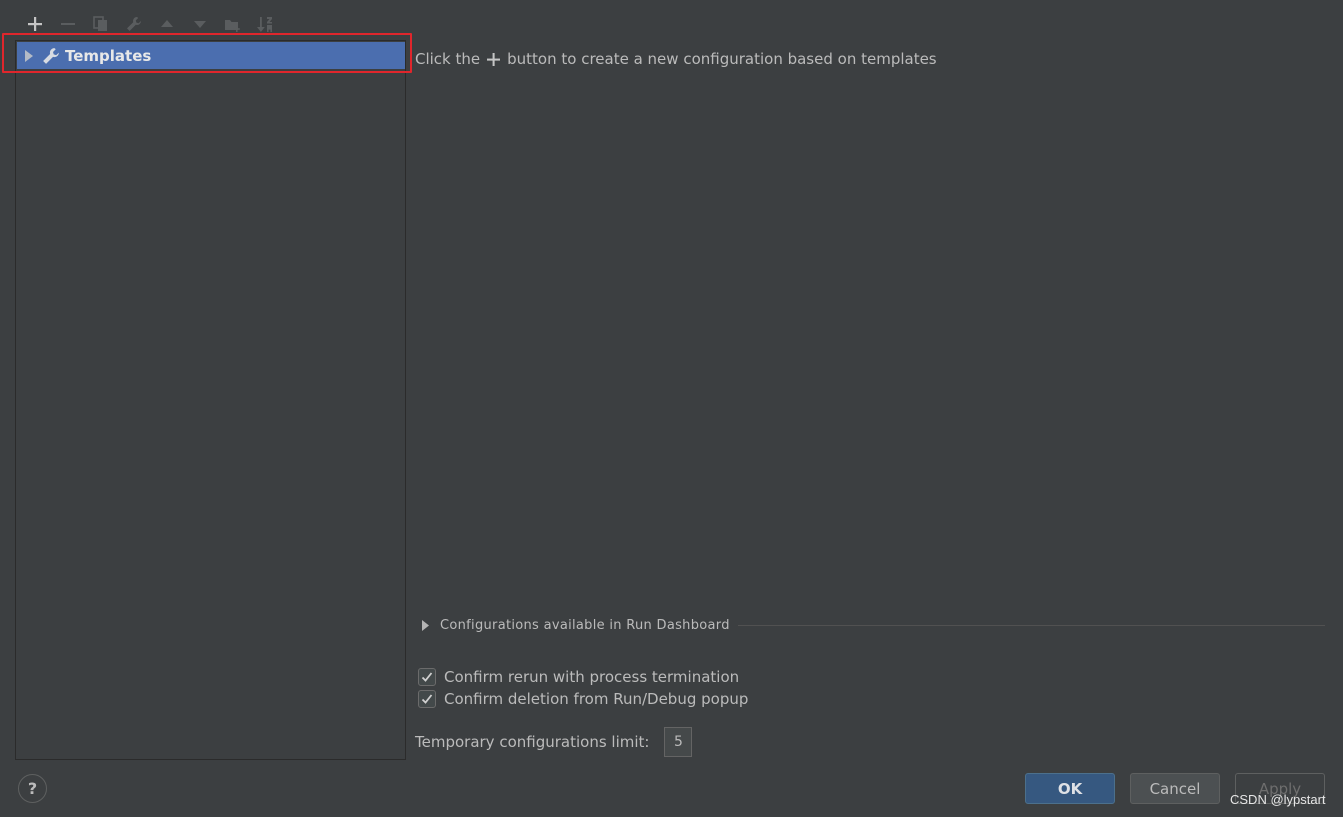 The width and height of the screenshot is (1343, 817). I want to click on move-down-button, so click(199, 24).